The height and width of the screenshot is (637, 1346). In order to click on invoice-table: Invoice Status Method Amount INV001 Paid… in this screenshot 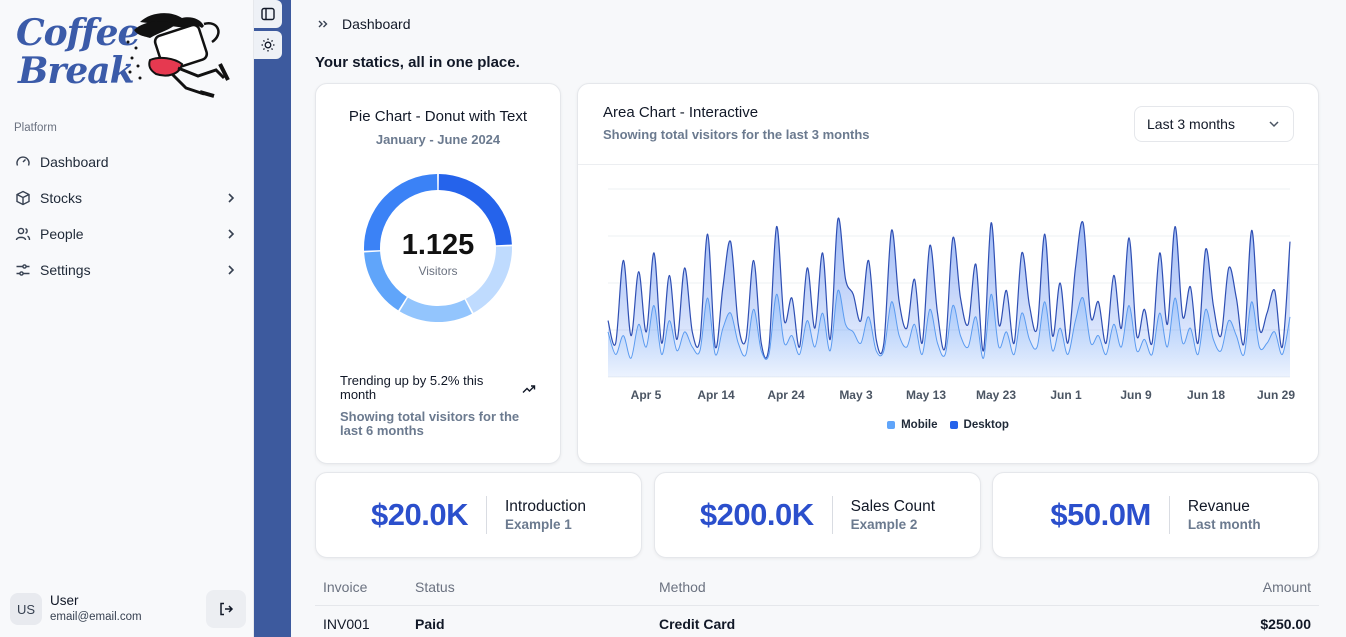, I will do `click(817, 602)`.